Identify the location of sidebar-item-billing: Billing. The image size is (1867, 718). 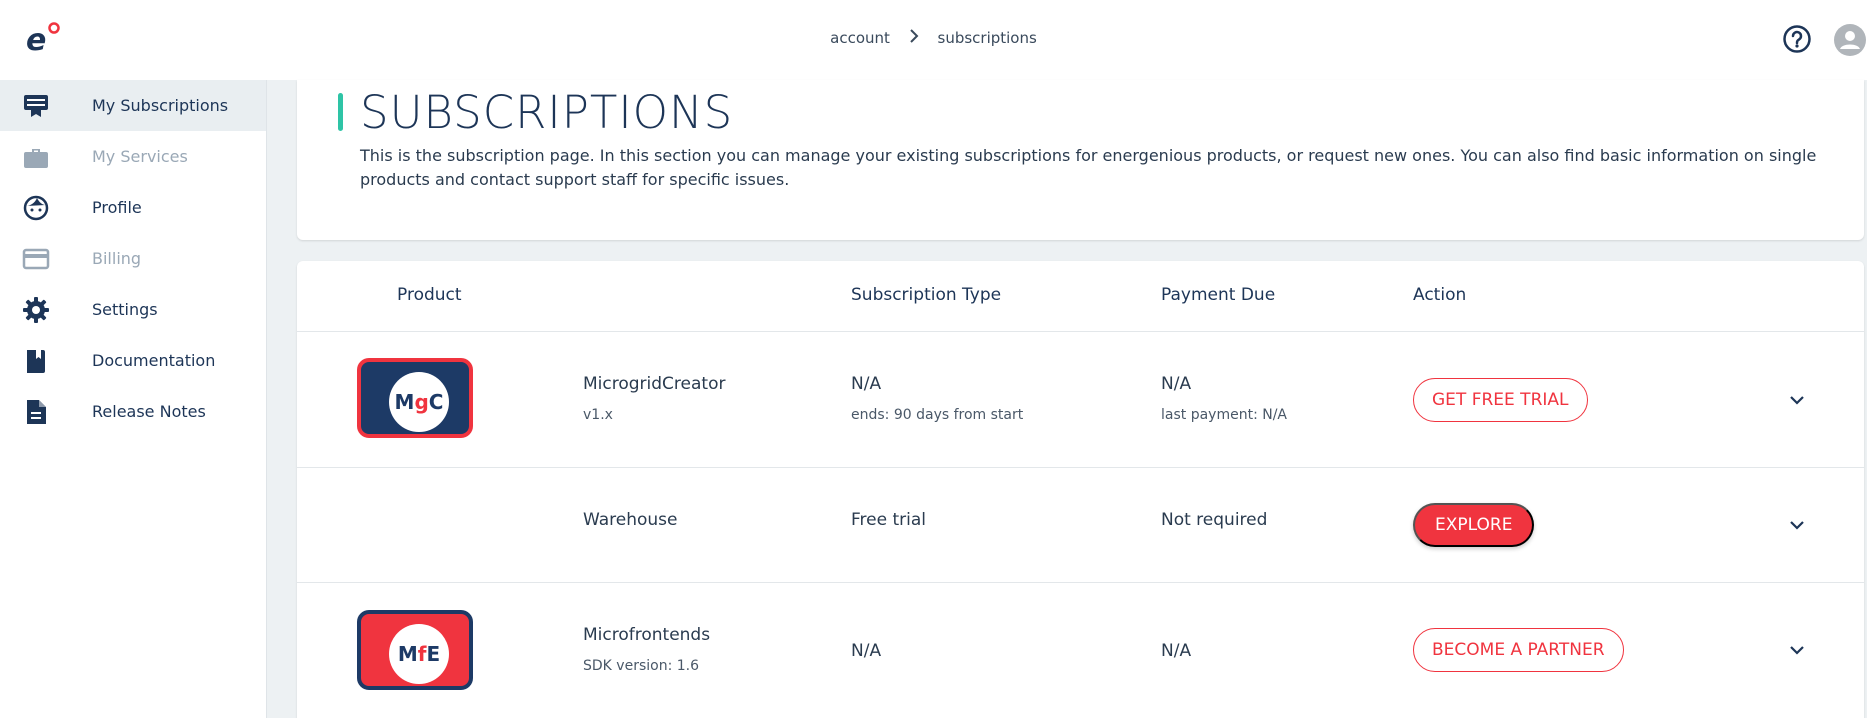
(133, 258).